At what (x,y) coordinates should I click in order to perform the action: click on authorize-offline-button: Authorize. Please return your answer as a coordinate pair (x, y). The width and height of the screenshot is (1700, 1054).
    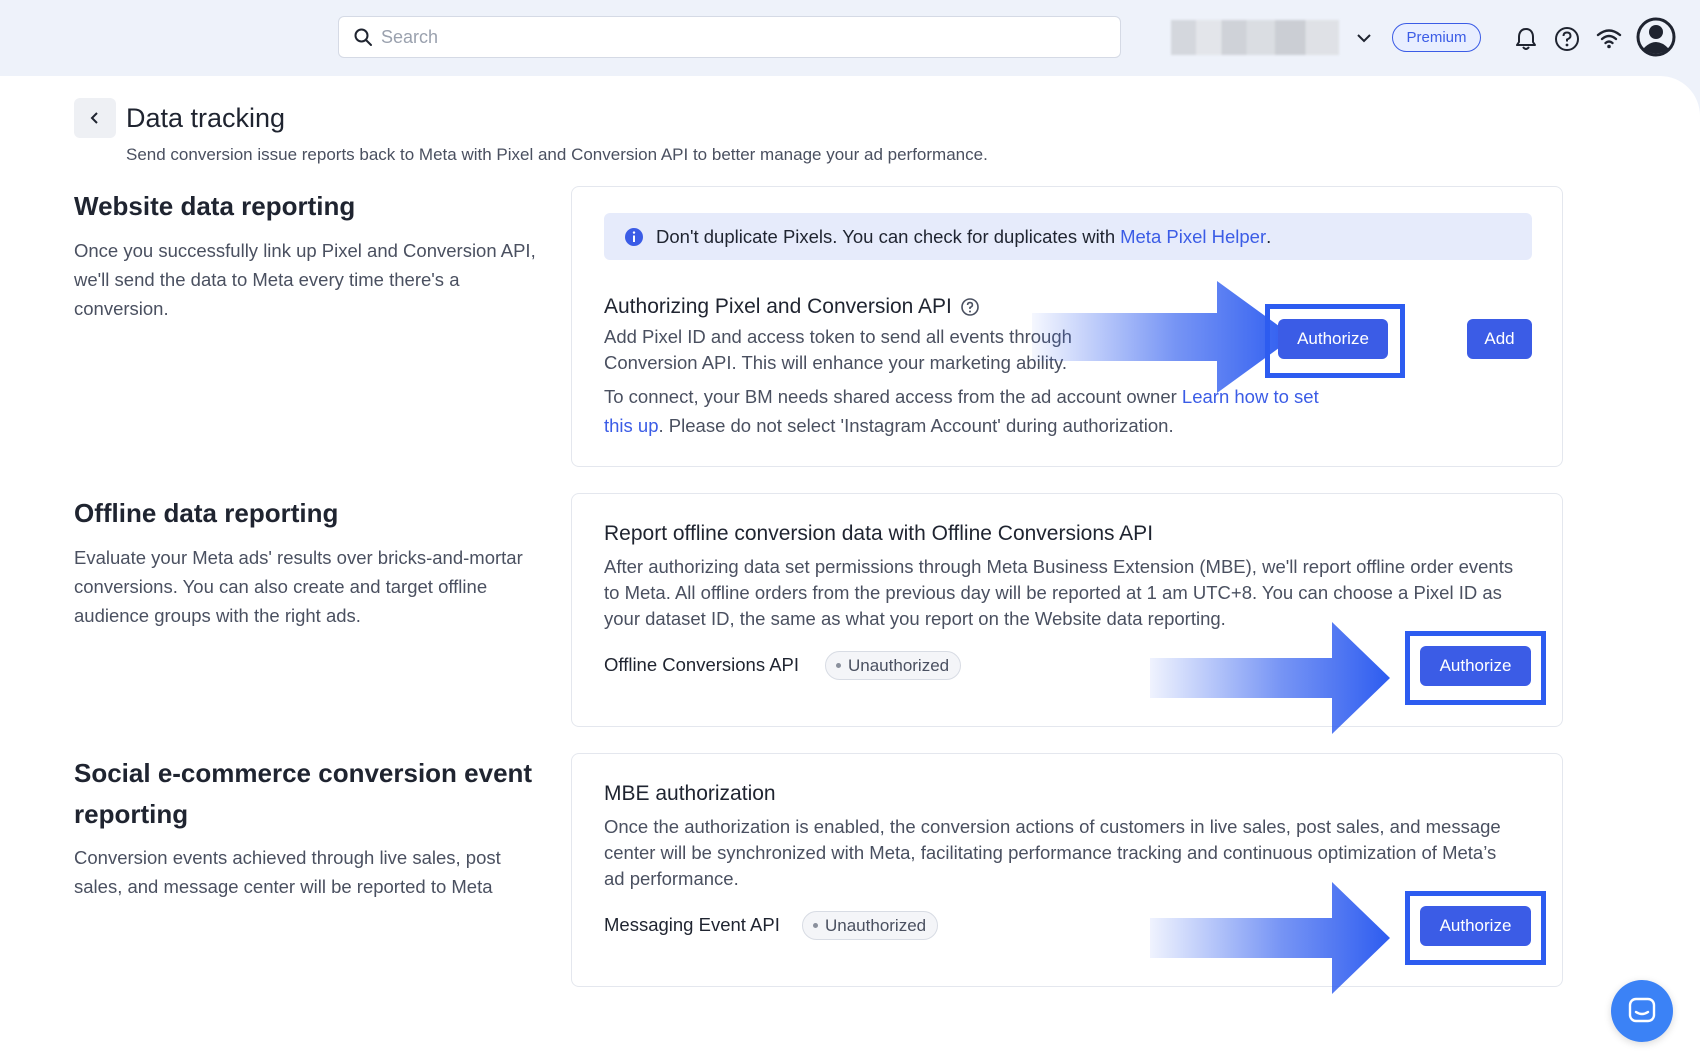
    Looking at the image, I should click on (1475, 666).